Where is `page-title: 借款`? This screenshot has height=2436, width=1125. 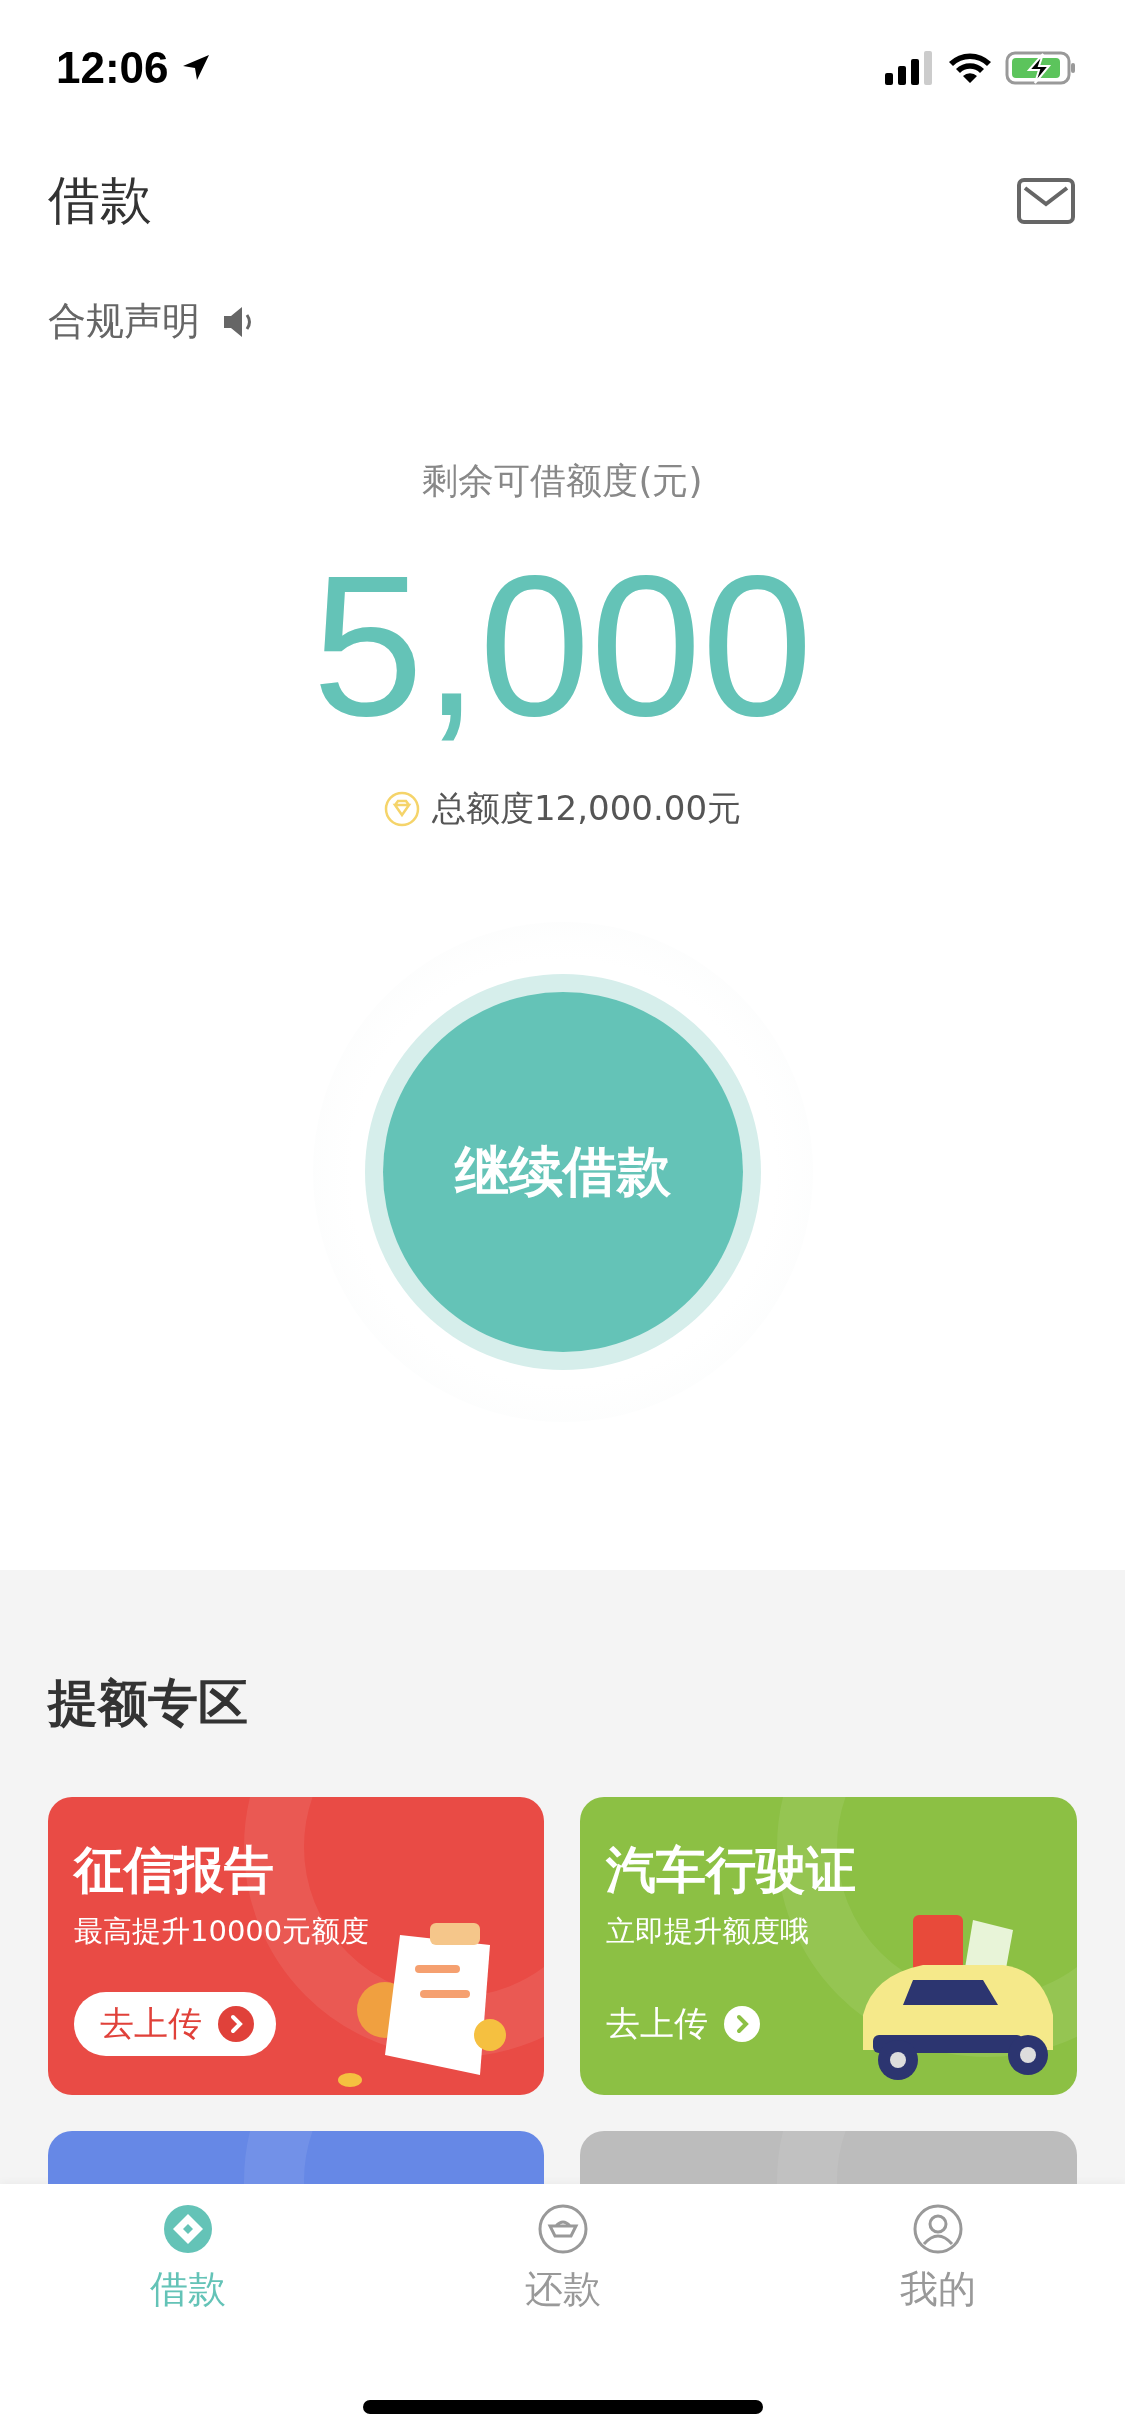
page-title: 借款 is located at coordinates (100, 200).